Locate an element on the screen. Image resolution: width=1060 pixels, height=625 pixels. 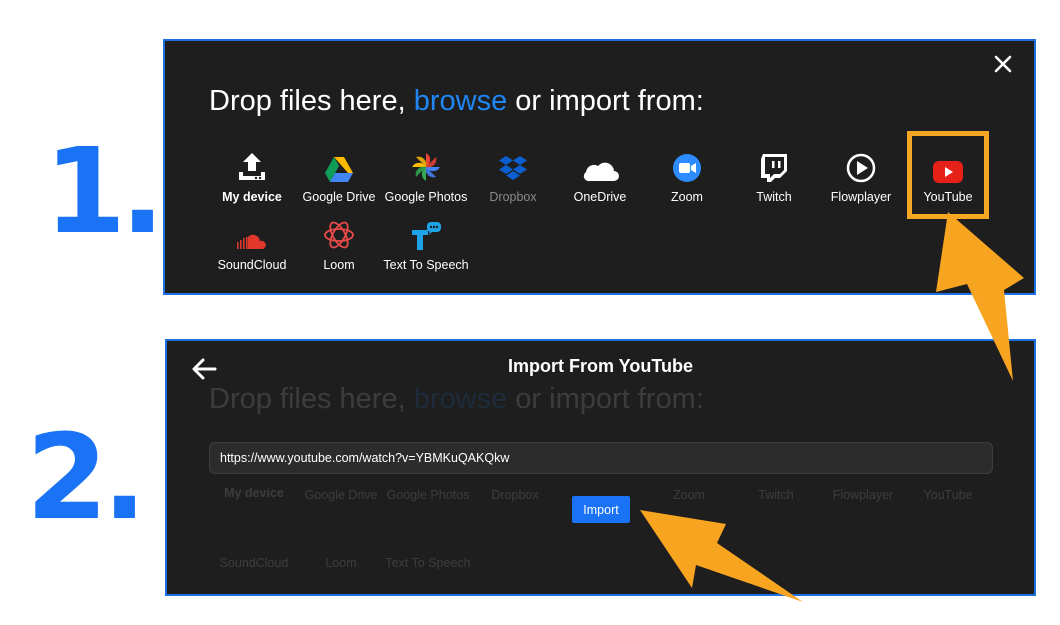
source-zoom: Zoom is located at coordinates (687, 175).